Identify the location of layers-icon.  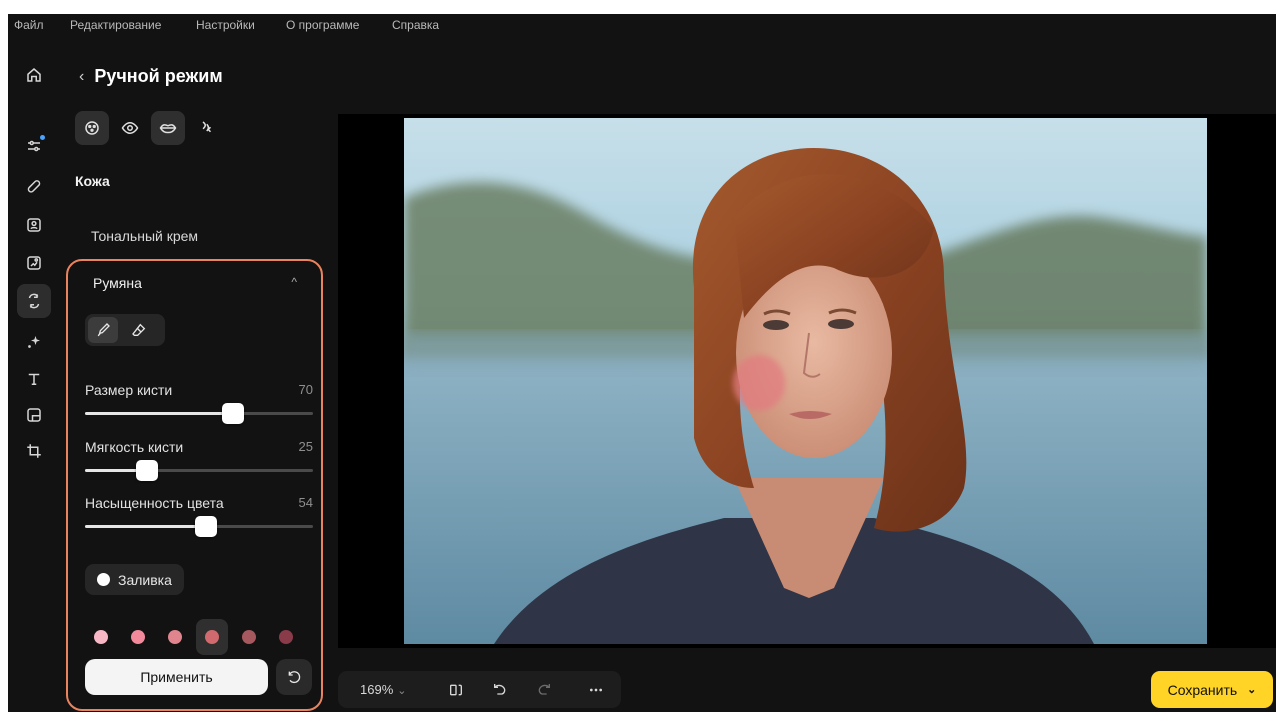
(34, 415).